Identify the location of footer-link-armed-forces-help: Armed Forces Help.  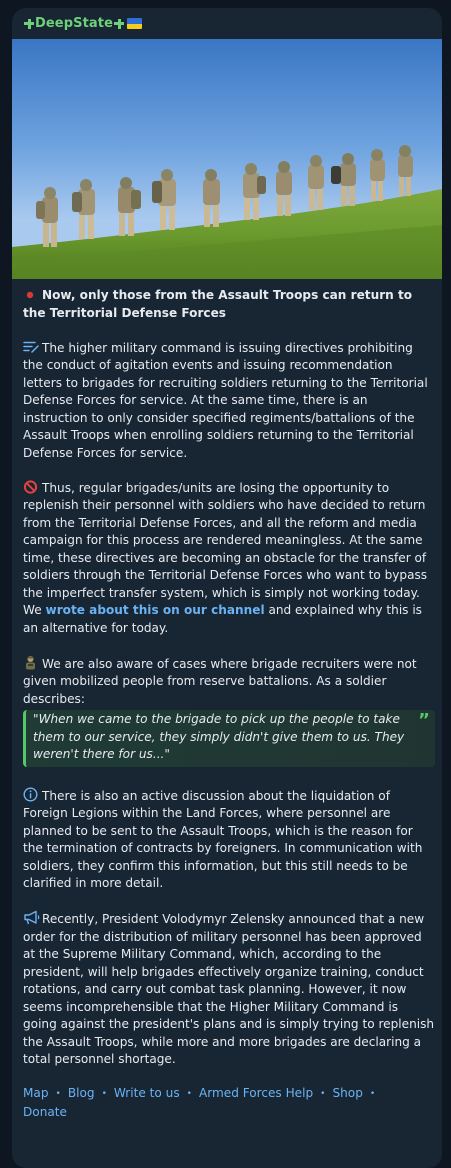
(256, 1093).